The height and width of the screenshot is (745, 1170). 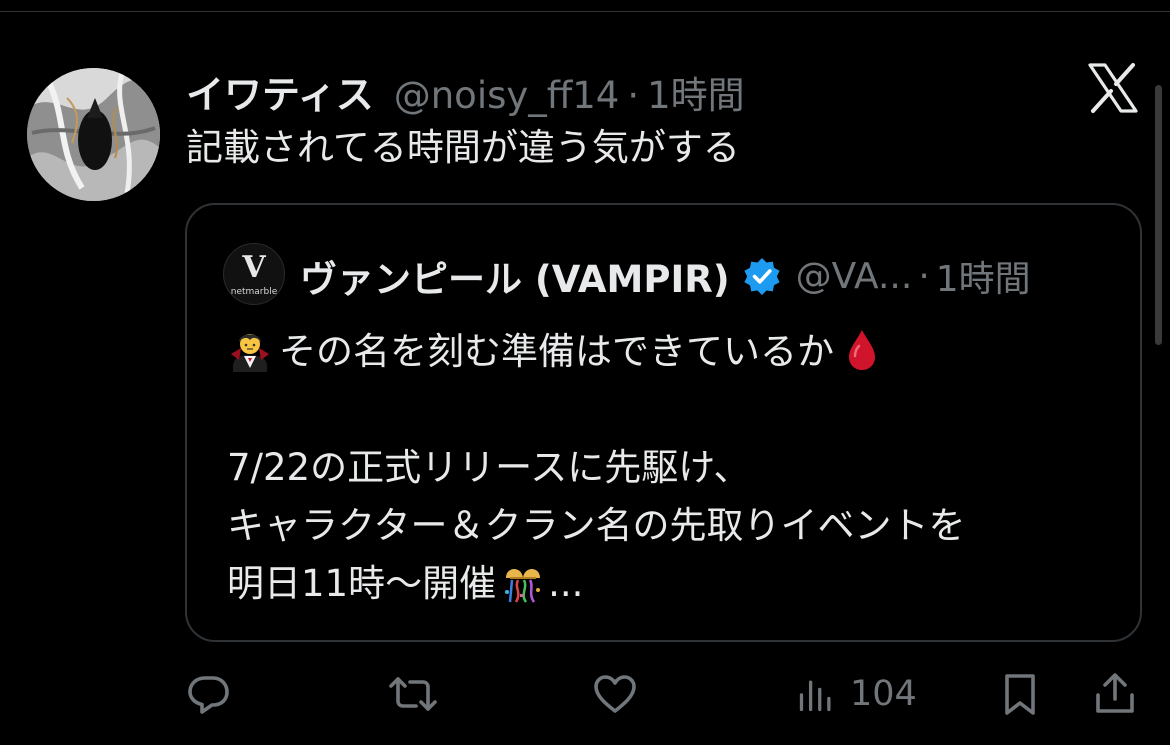 I want to click on avatar-brand-text: netmarble, so click(x=254, y=292).